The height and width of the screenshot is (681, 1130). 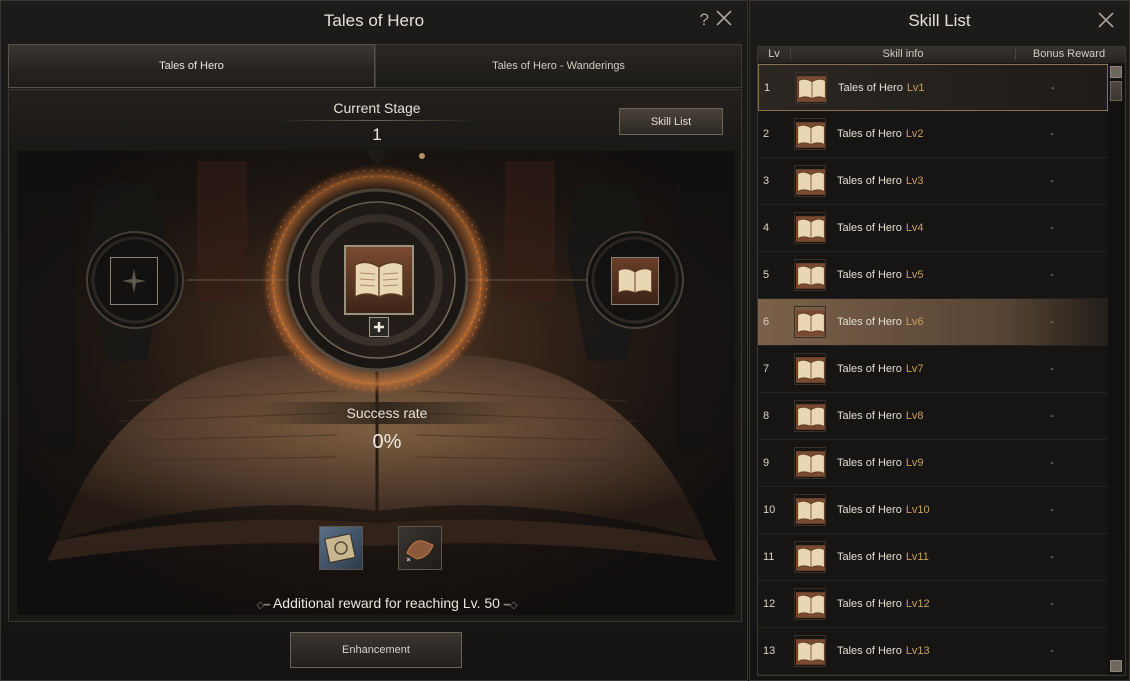 I want to click on skill-row: 7 Tales of Hero Lv7 -, so click(x=933, y=369).